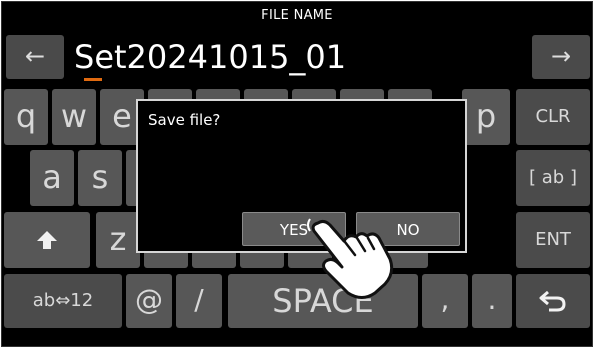 Image resolution: width=596 pixels, height=351 pixels. What do you see at coordinates (553, 240) in the screenshot?
I see `enter-button: ENT` at bounding box center [553, 240].